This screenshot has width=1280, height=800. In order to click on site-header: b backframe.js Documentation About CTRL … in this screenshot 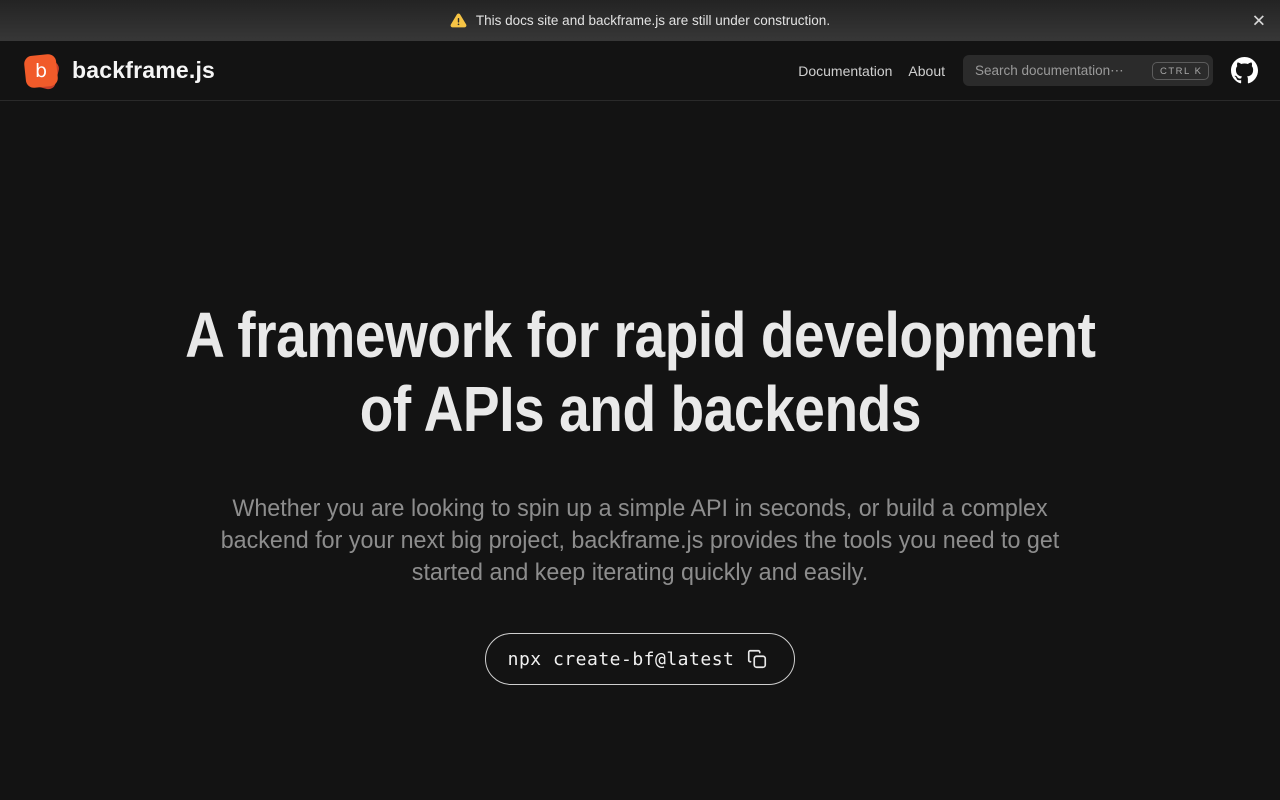, I will do `click(640, 71)`.